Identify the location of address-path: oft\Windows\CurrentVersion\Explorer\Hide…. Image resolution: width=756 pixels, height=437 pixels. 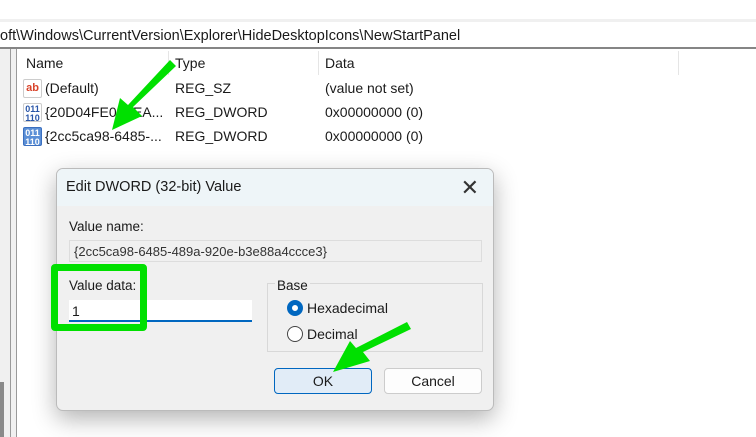
(230, 36).